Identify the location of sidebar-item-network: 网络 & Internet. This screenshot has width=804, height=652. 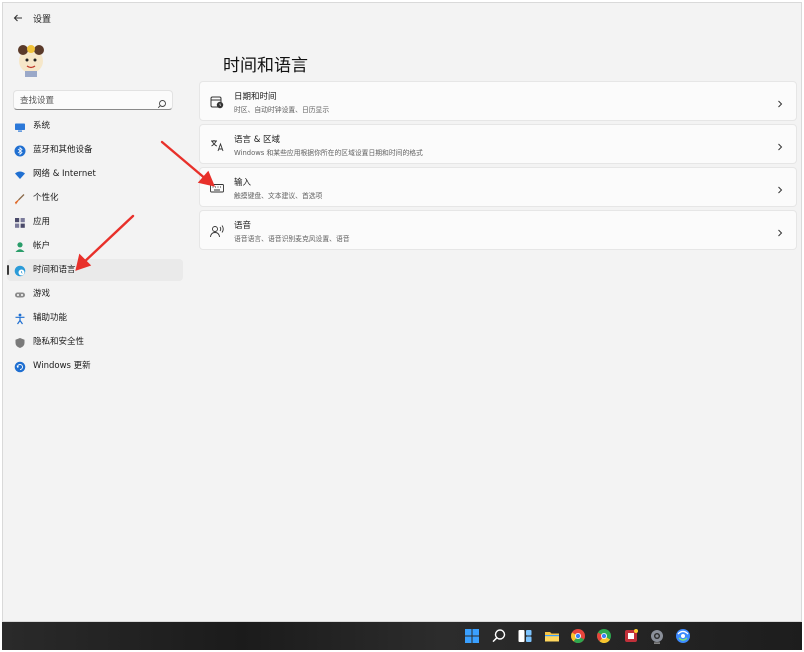
(95, 174).